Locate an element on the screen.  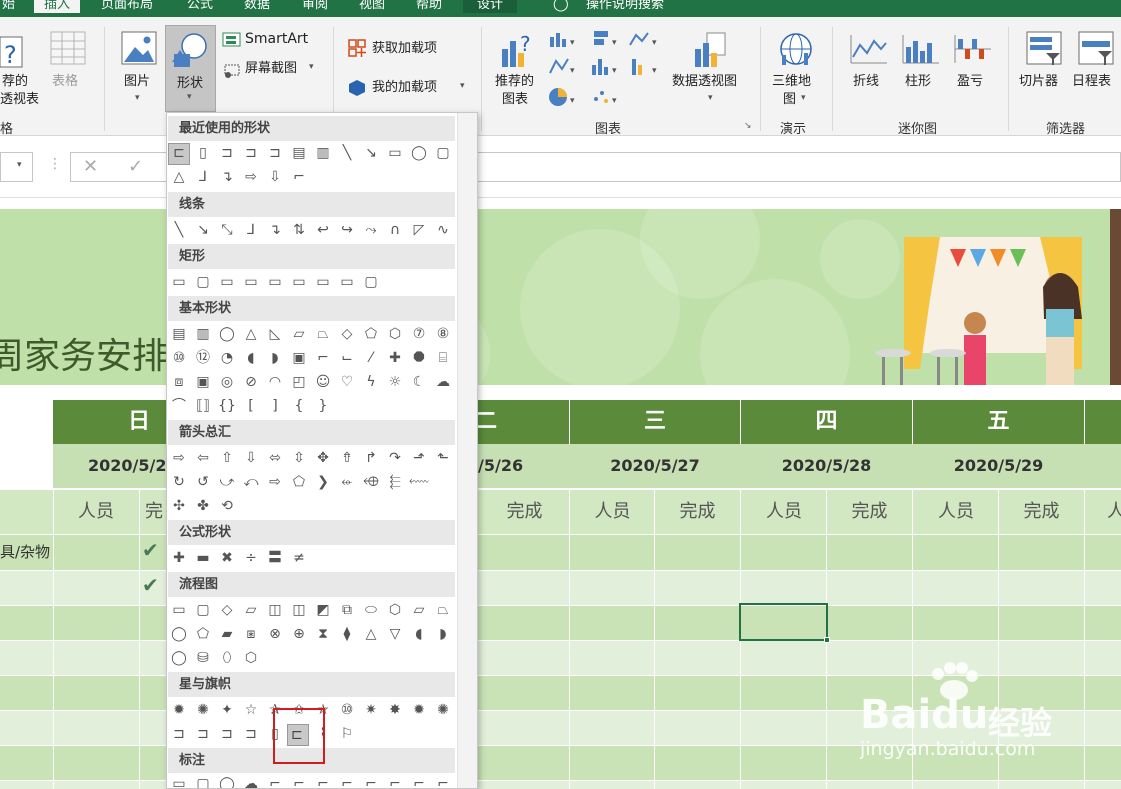
pivot-chart-button: 数据透视图 is located at coordinates (704, 81).